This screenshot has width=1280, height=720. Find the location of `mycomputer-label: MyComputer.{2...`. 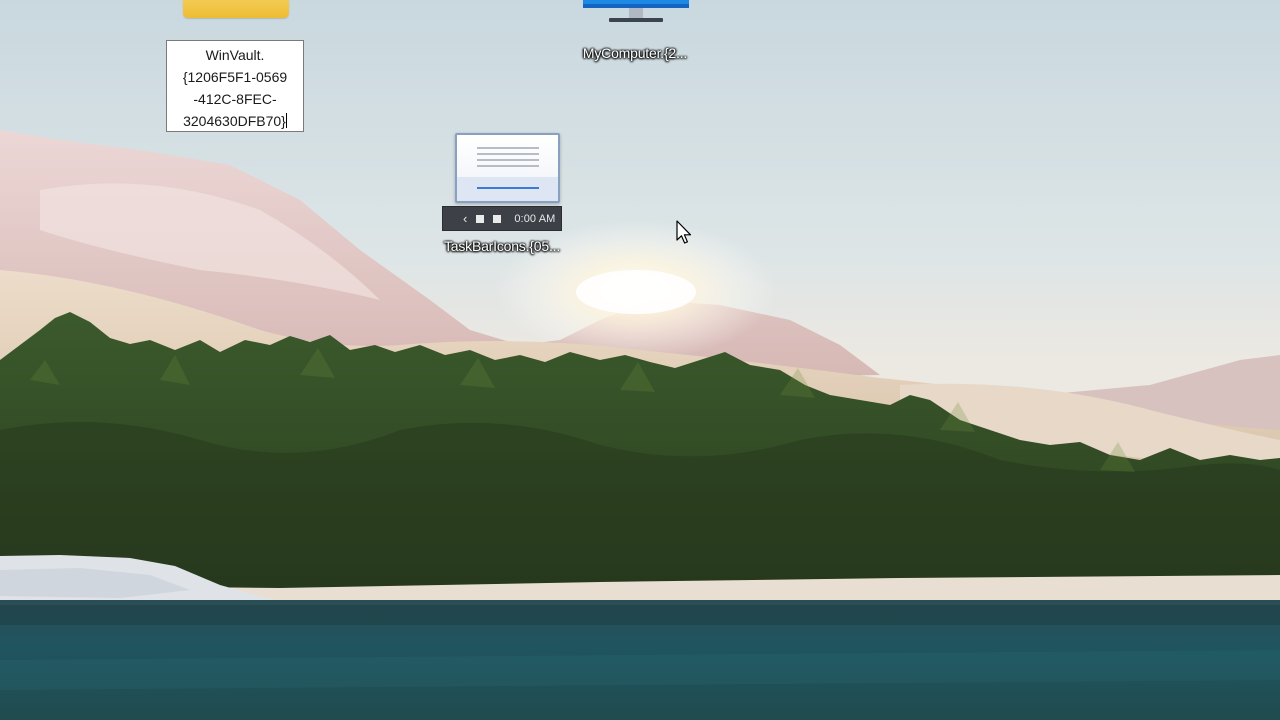

mycomputer-label: MyComputer.{2... is located at coordinates (635, 53).